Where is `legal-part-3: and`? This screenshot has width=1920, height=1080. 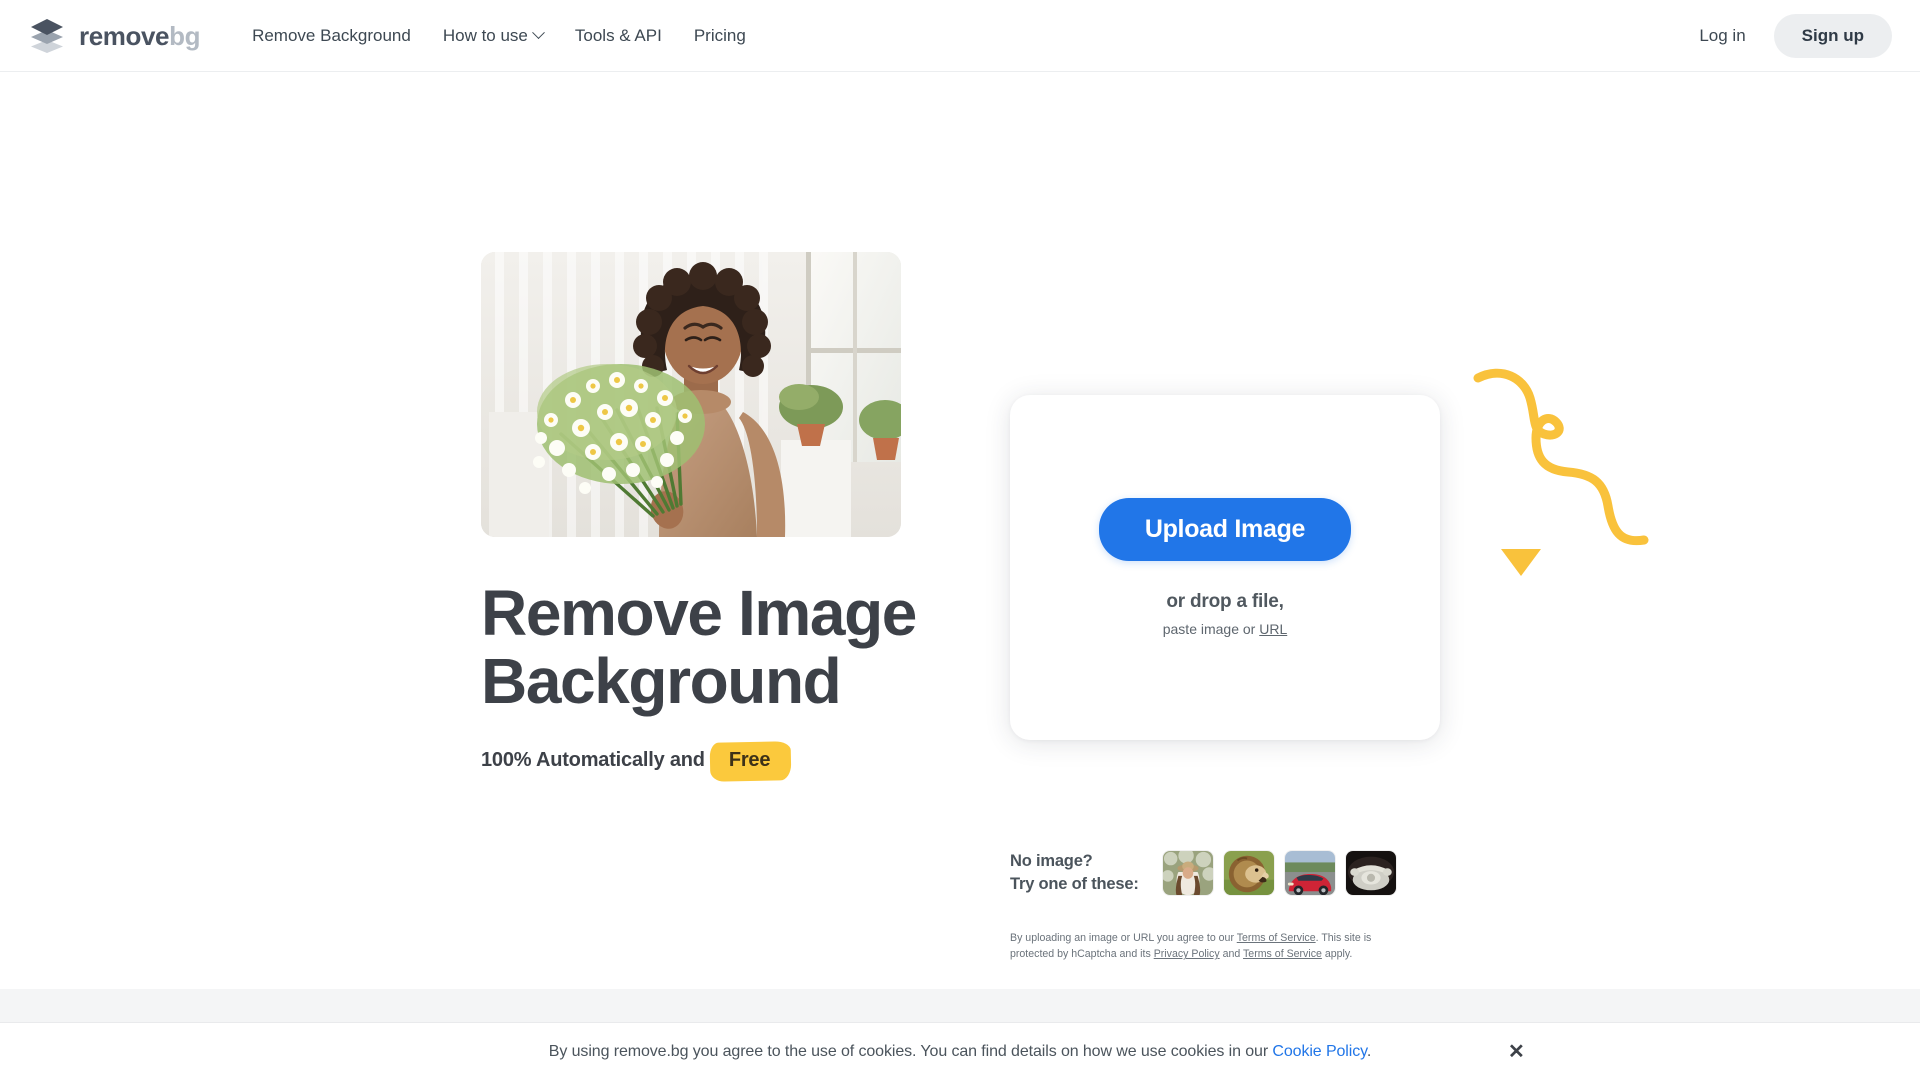 legal-part-3: and is located at coordinates (1231, 954).